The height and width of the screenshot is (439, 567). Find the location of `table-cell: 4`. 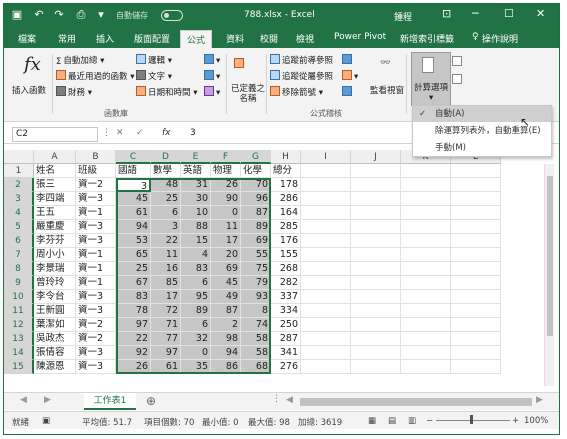

table-cell: 4 is located at coordinates (196, 255).